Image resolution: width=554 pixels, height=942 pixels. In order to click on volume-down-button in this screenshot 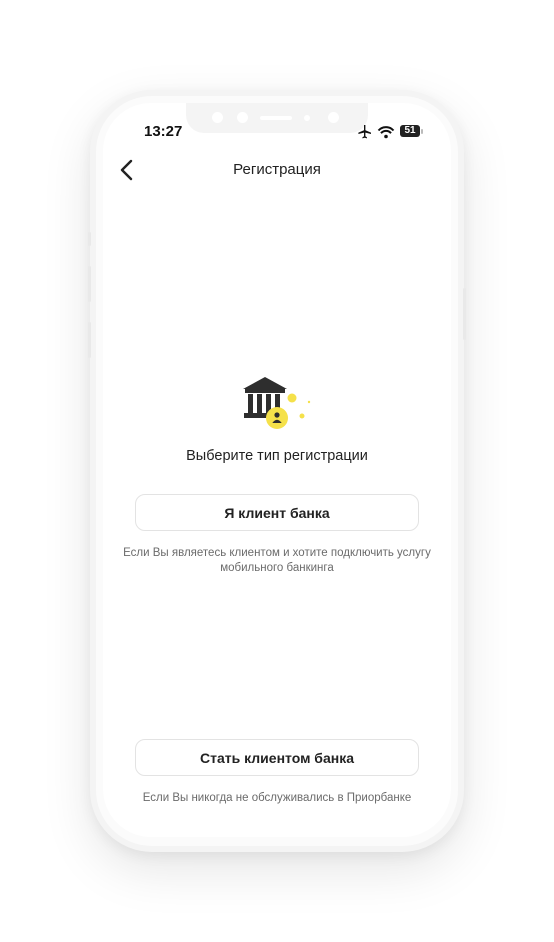, I will do `click(89, 340)`.